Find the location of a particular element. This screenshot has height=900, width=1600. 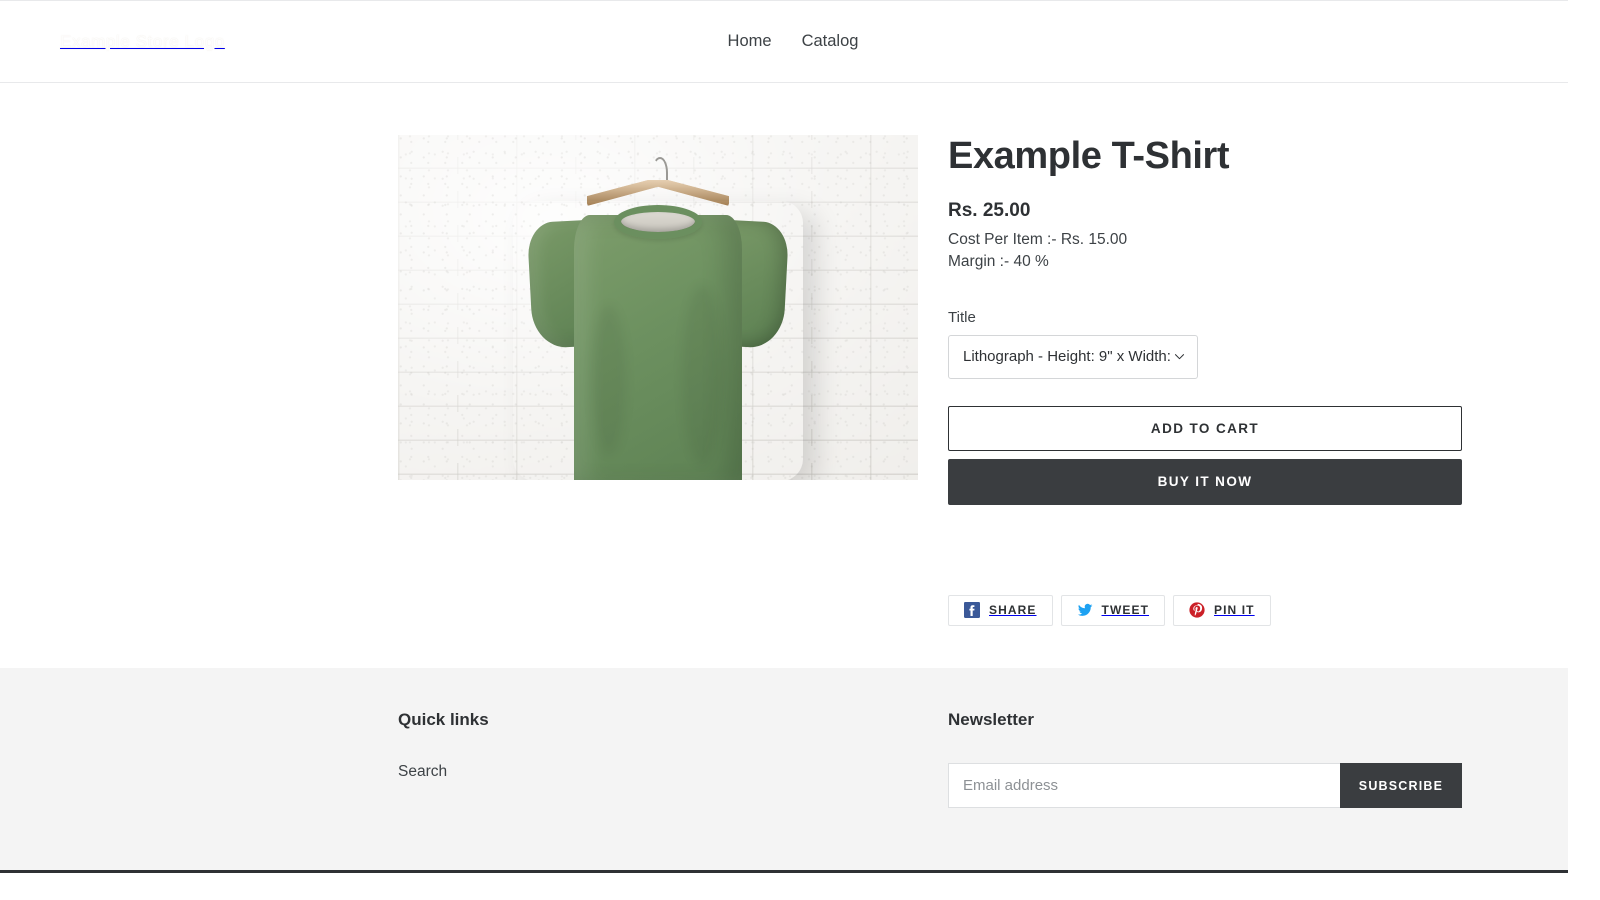

product-image is located at coordinates (658, 307).